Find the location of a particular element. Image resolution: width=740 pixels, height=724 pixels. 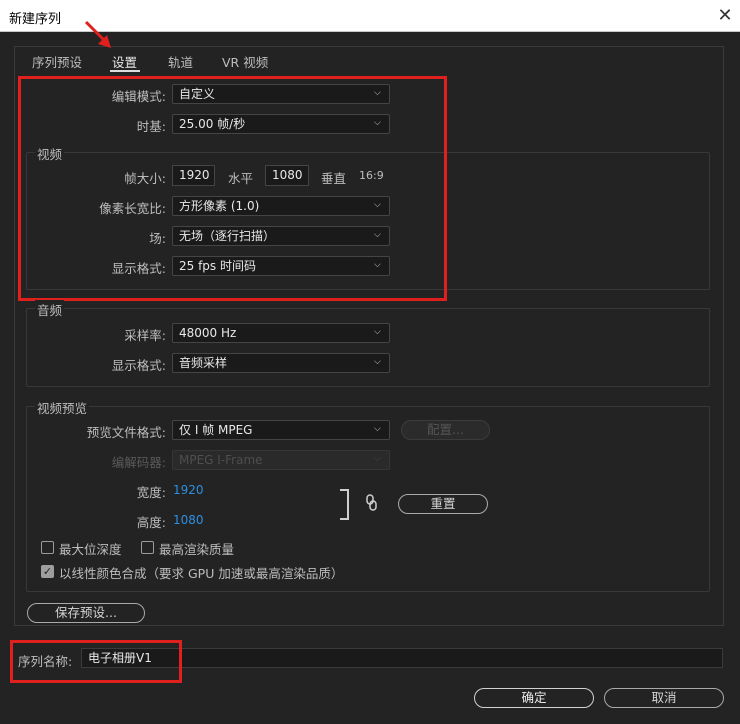

preview-height-label: 高度: is located at coordinates (151, 522).